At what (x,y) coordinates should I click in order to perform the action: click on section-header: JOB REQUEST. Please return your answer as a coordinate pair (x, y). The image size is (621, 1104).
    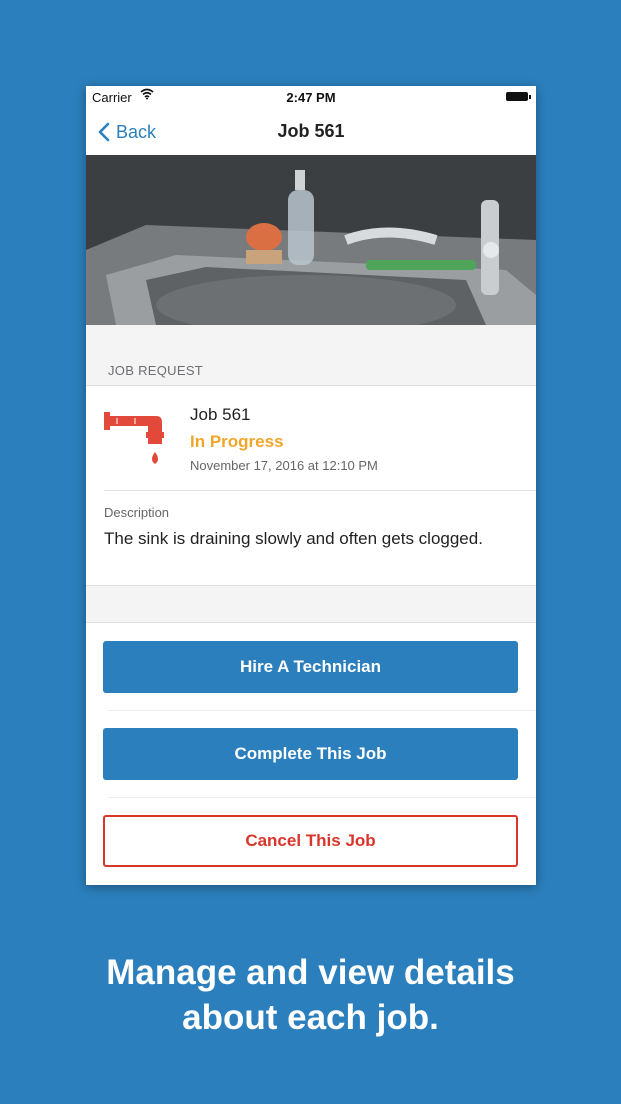
    Looking at the image, I should click on (156, 370).